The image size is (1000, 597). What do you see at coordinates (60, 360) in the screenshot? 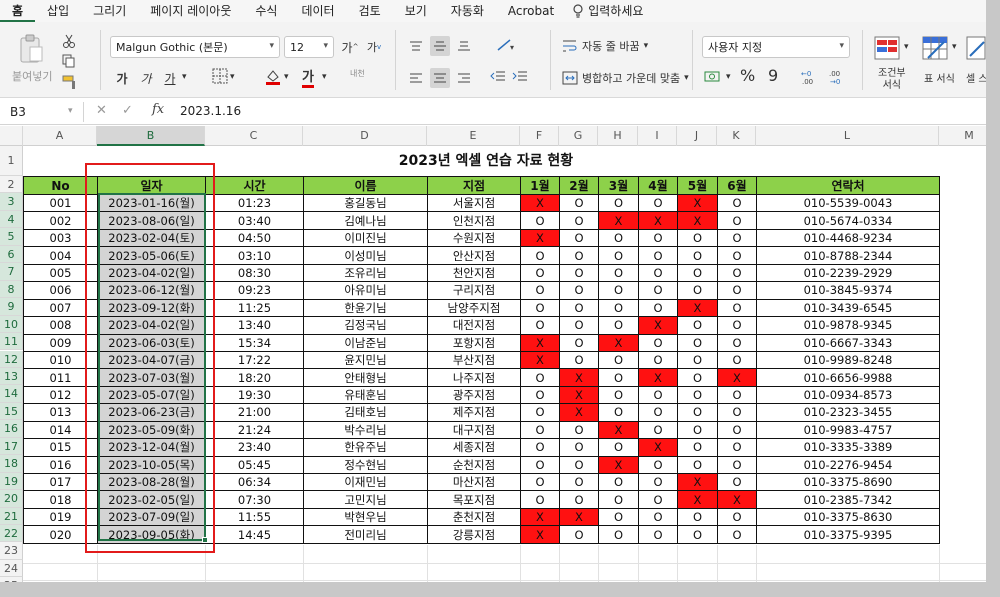
I see `cell-no: 010` at bounding box center [60, 360].